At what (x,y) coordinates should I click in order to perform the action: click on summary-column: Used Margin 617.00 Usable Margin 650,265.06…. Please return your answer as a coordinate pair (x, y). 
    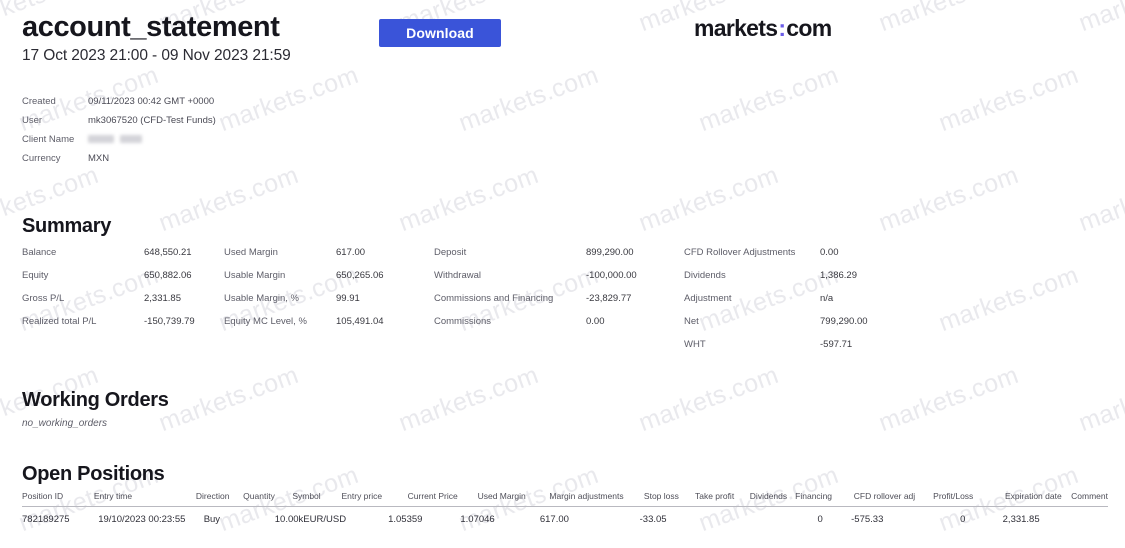
    Looking at the image, I should click on (304, 293).